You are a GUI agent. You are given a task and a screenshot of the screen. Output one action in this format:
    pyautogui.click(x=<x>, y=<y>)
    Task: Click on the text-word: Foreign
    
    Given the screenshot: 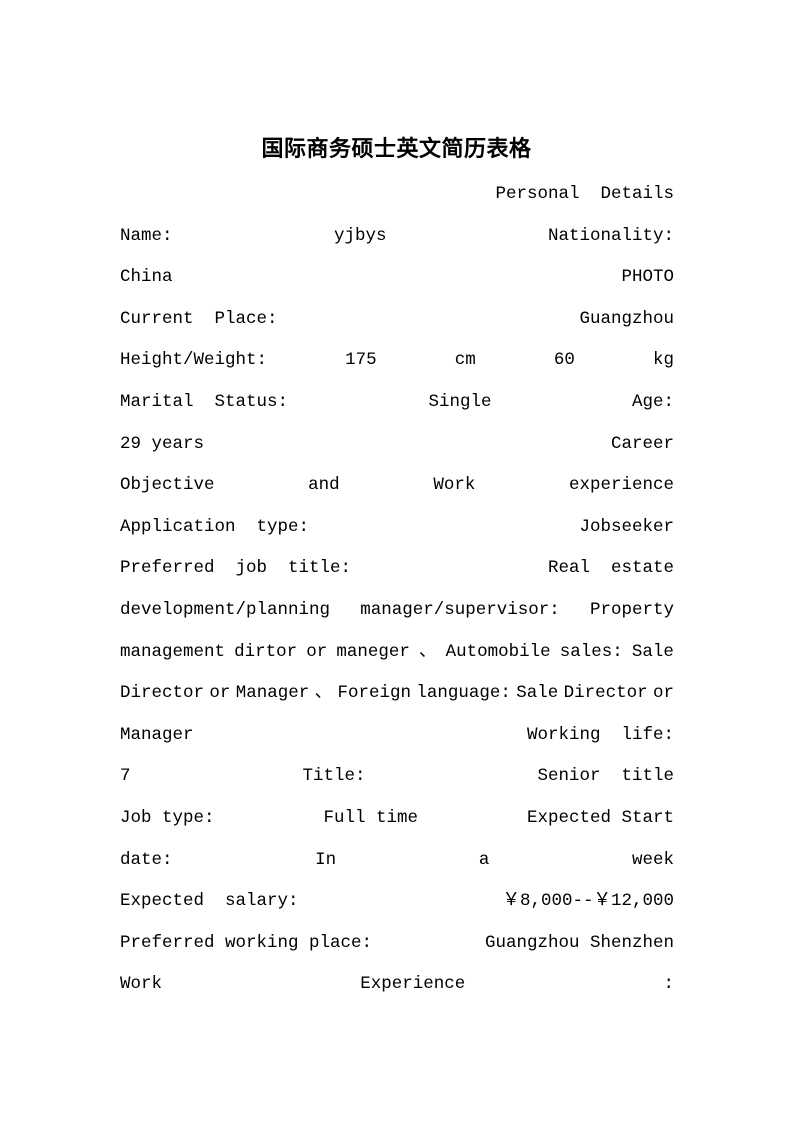 What is the action you would take?
    pyautogui.click(x=374, y=693)
    